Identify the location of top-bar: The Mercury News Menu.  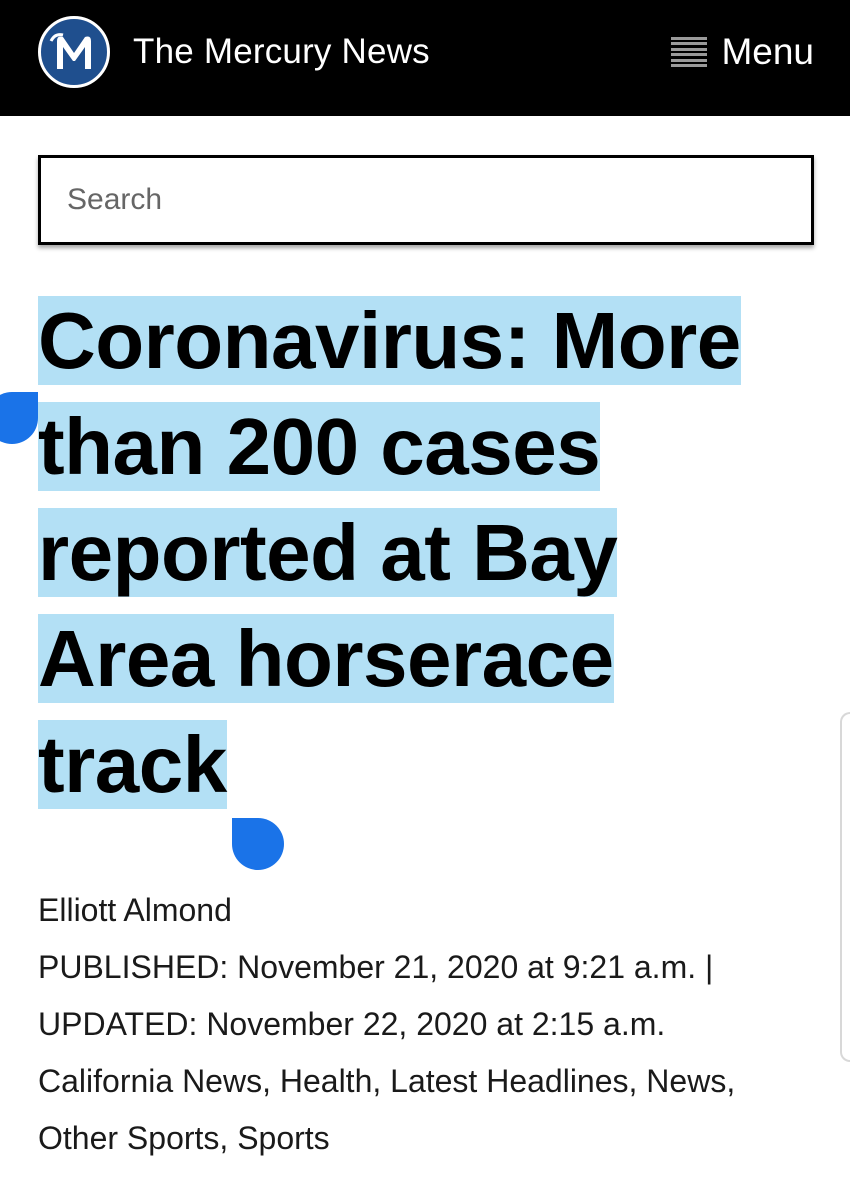
(425, 58).